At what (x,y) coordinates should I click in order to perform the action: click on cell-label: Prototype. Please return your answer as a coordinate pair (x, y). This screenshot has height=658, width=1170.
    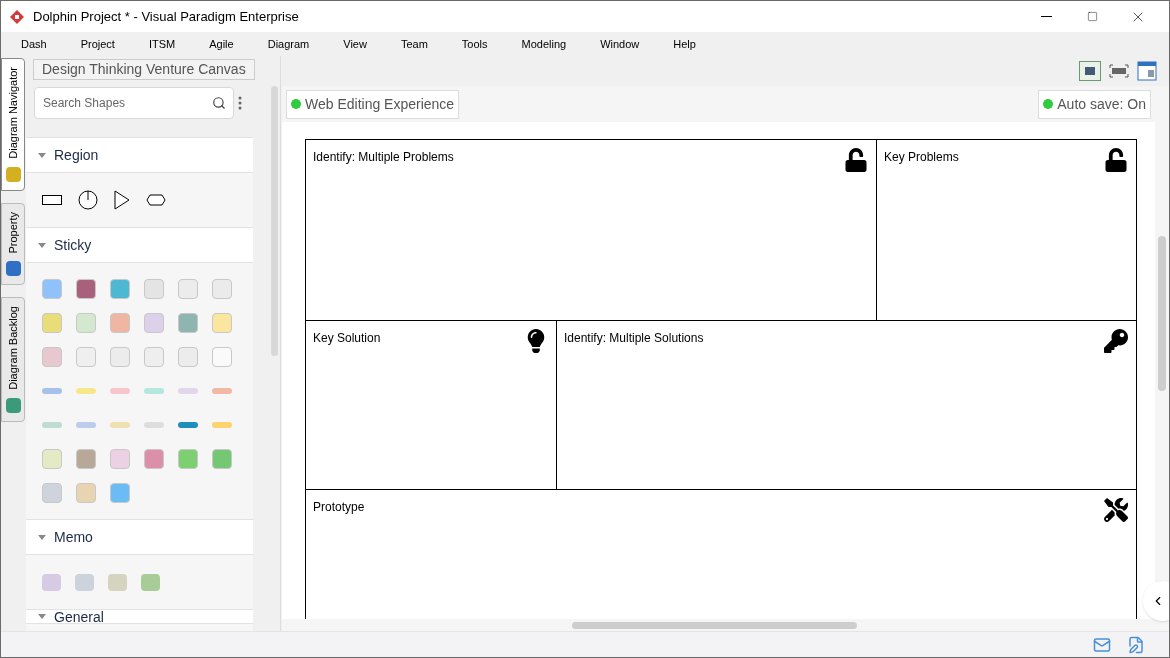
    Looking at the image, I should click on (339, 507).